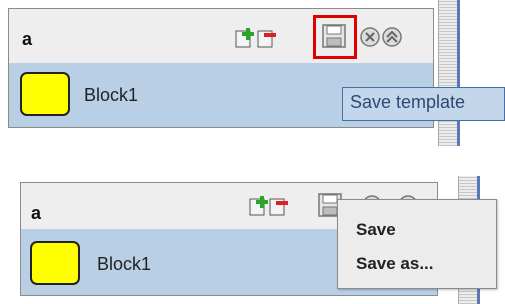 The height and width of the screenshot is (304, 505). I want to click on scrollbar-edge, so click(458, 73).